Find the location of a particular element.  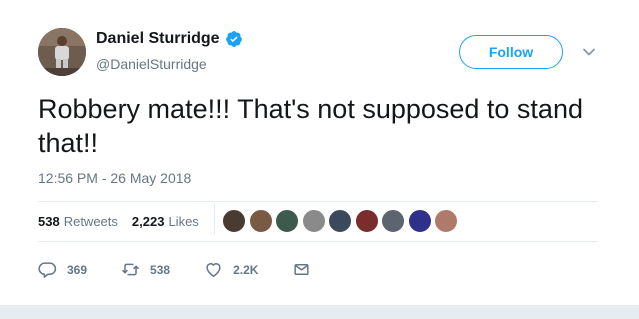

verified-badge-icon is located at coordinates (233, 39).